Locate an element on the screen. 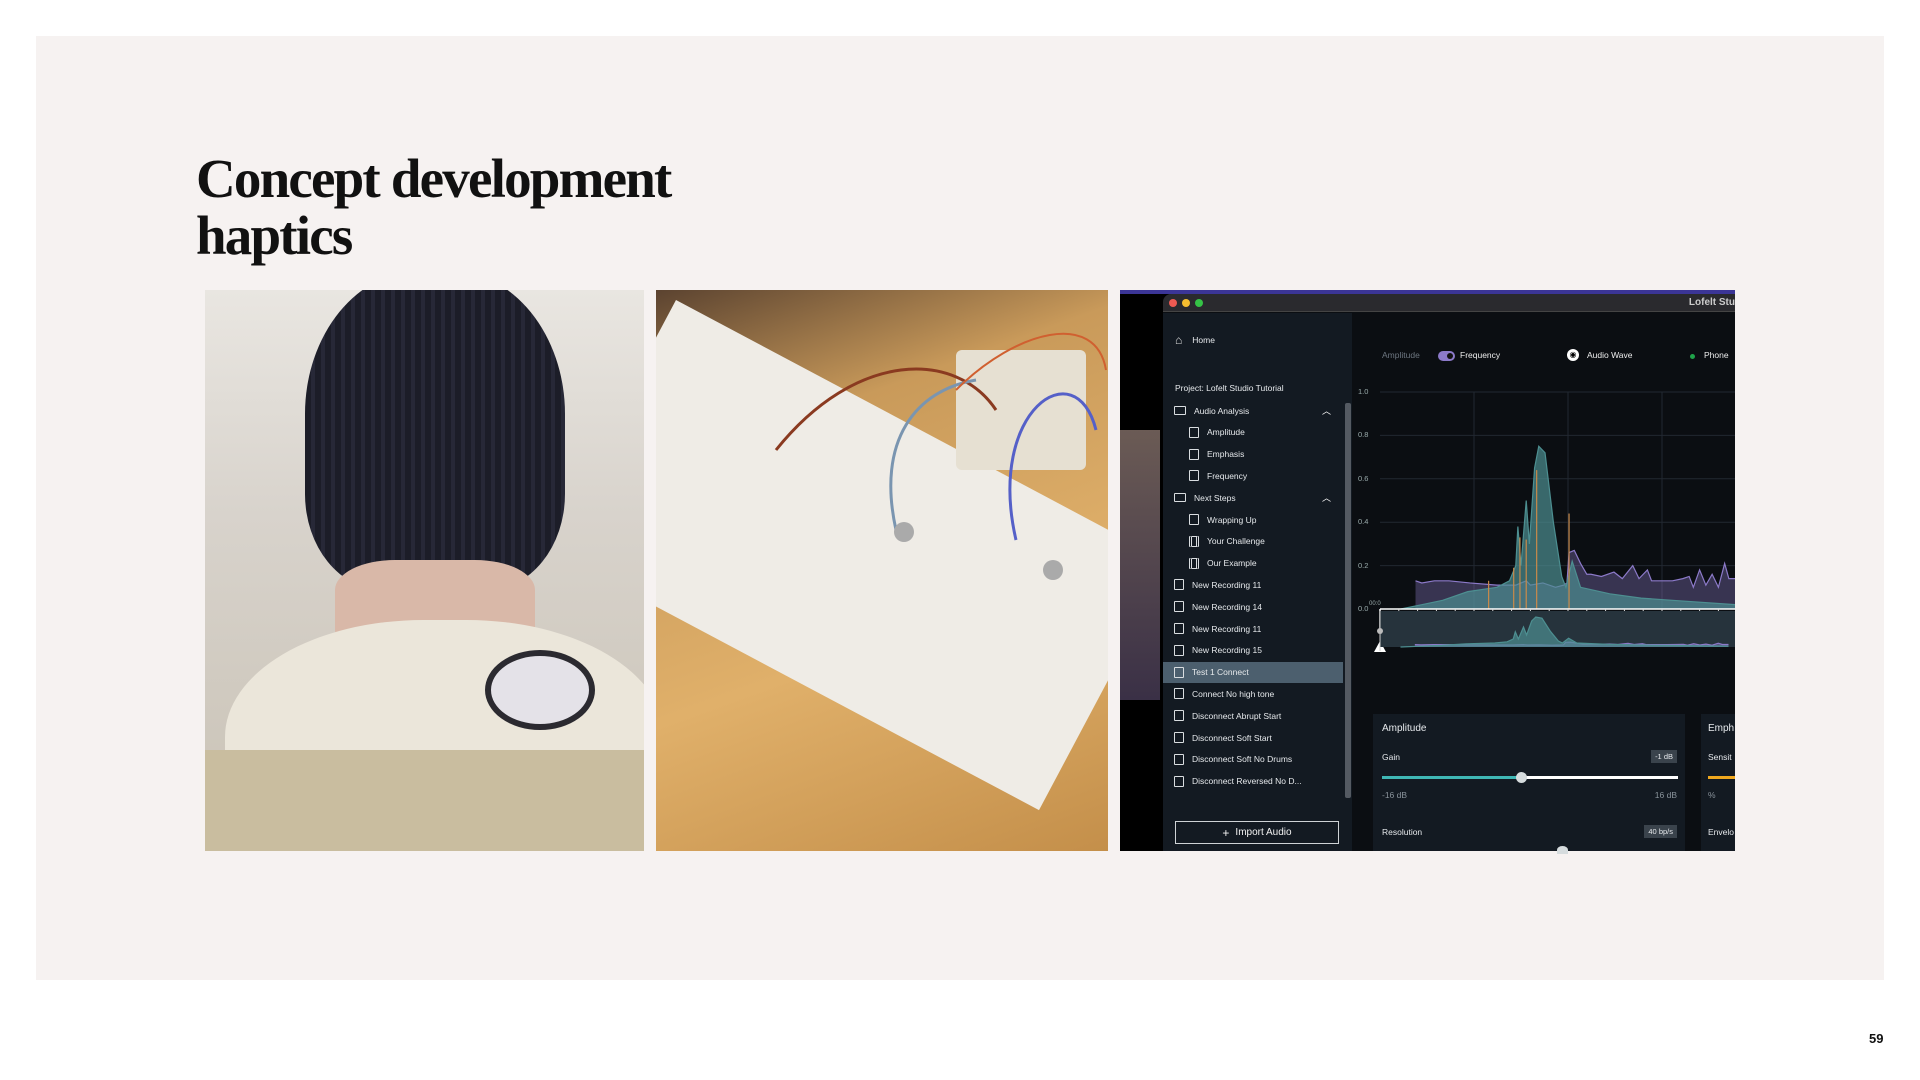 The height and width of the screenshot is (1080, 1920). sidebar-item: Next Steps ︿ is located at coordinates (1253, 497).